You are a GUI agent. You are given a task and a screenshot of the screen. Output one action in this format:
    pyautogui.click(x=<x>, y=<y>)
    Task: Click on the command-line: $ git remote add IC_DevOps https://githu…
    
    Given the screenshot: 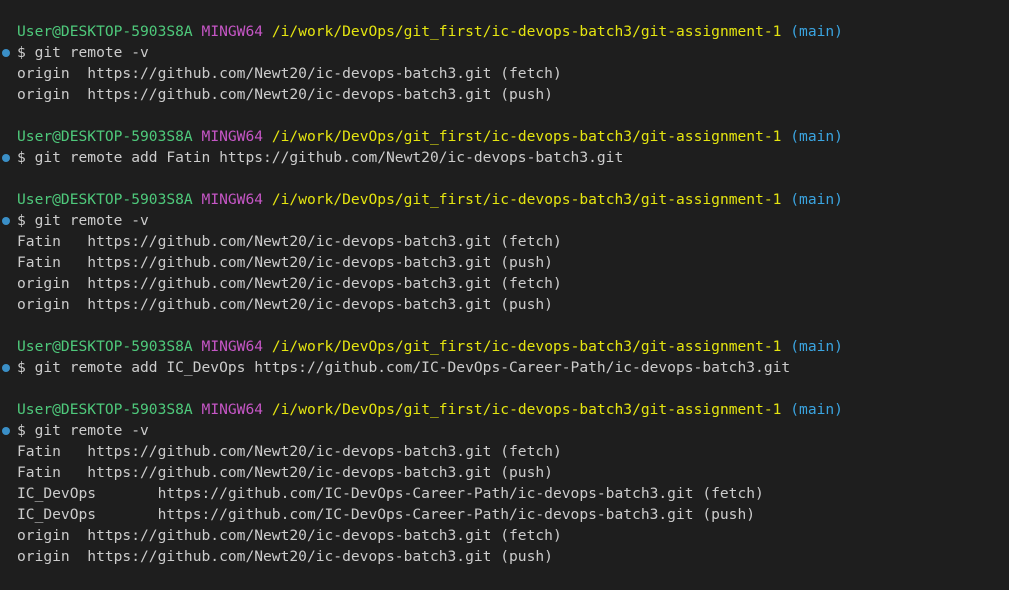 What is the action you would take?
    pyautogui.click(x=505, y=367)
    